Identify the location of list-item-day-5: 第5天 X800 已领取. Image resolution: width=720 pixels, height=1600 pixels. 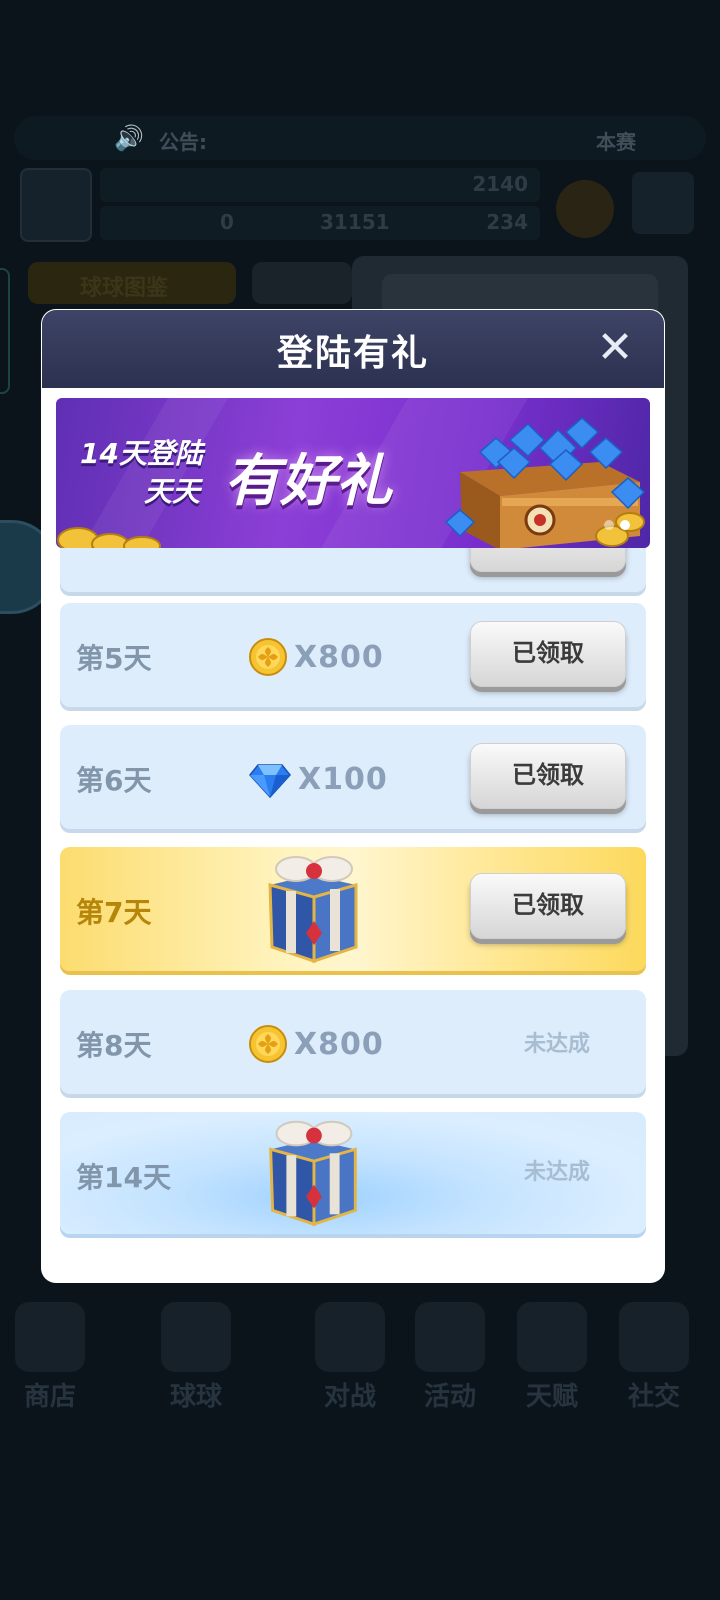
(353, 655).